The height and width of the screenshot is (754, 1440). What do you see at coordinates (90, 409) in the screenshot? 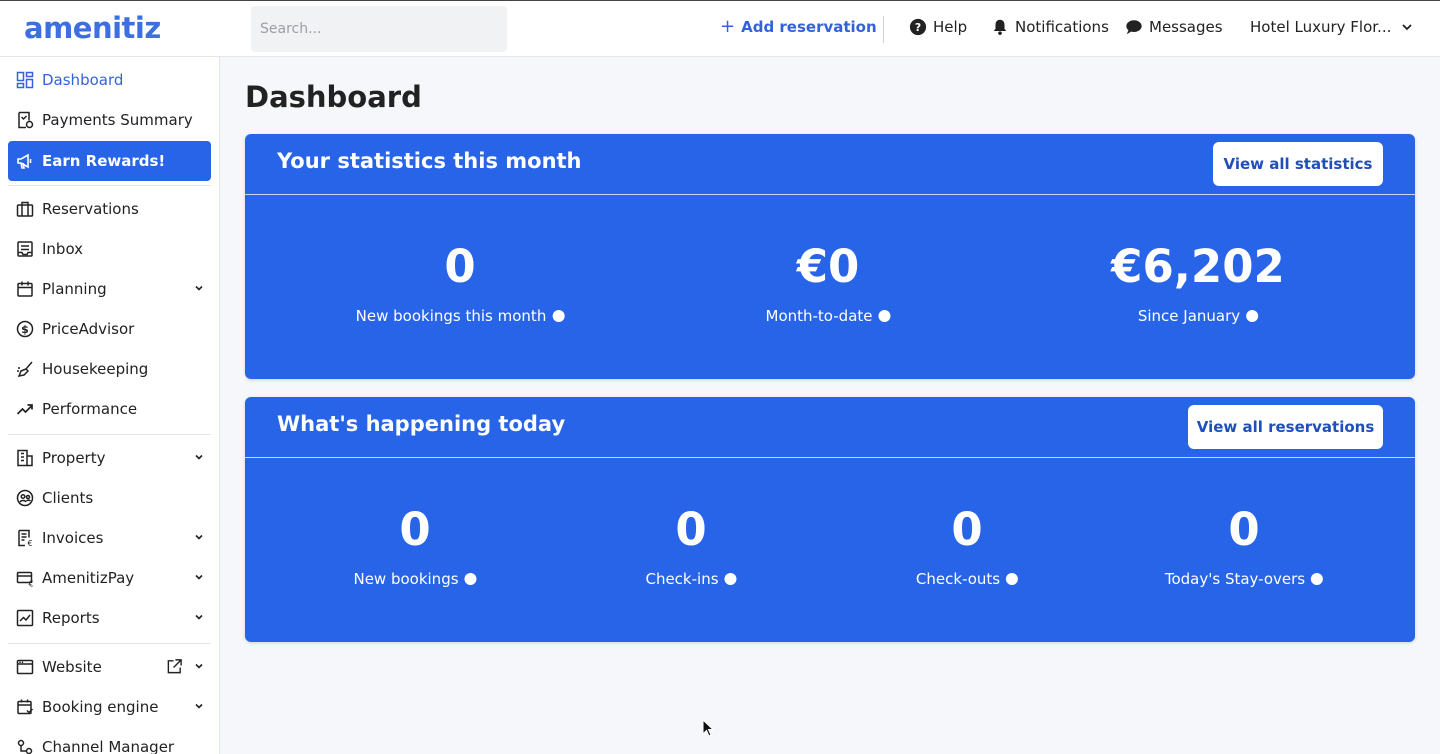
I see `sidebar-item-label: Performance` at bounding box center [90, 409].